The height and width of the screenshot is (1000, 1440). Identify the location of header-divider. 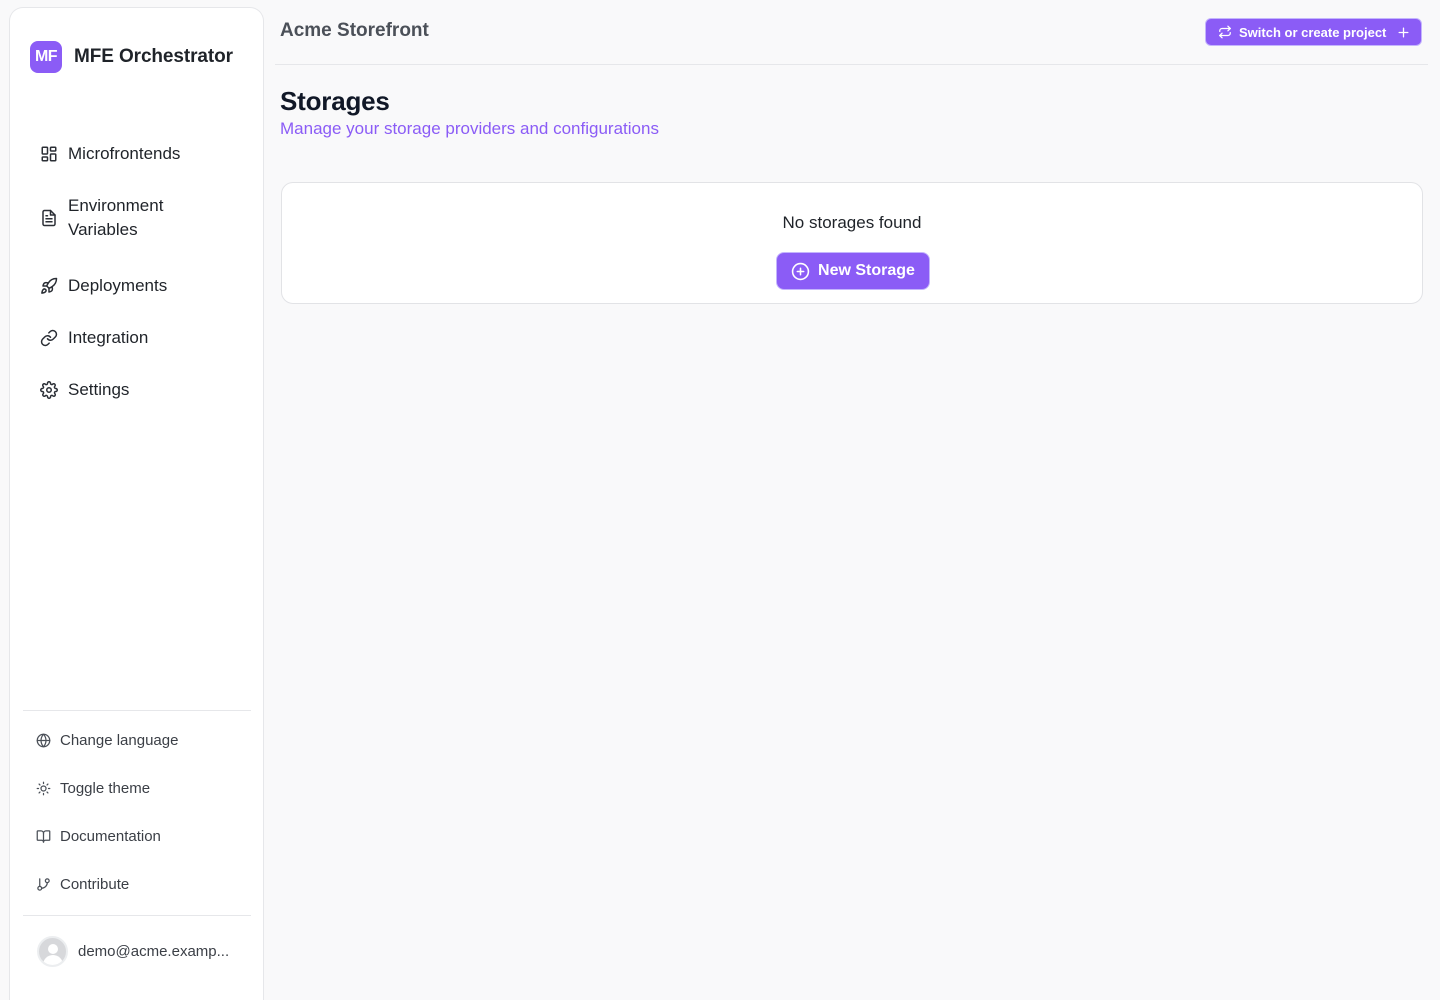
(851, 64).